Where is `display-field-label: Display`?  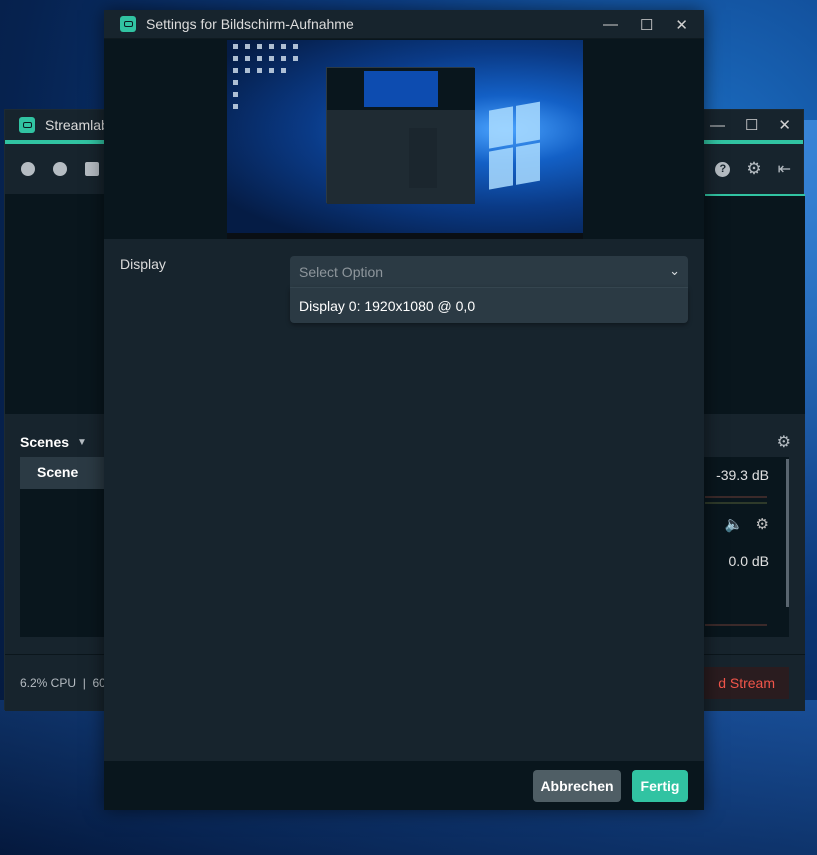
display-field-label: Display is located at coordinates (143, 264).